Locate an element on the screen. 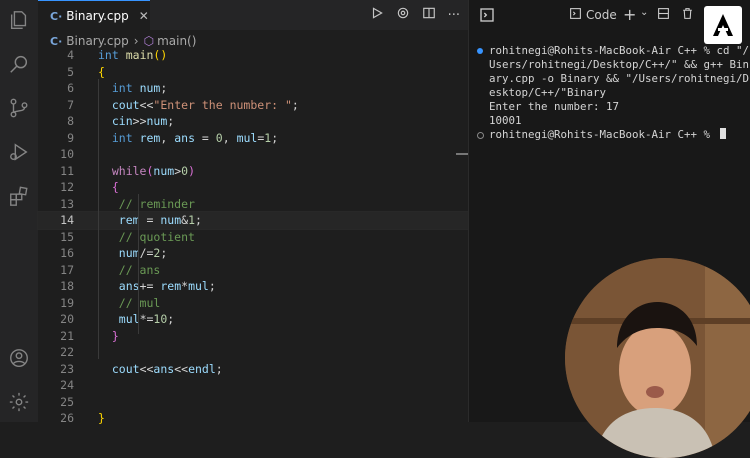 Image resolution: width=750 pixels, height=458 pixels. code-line: 19 // mul is located at coordinates (253, 303).